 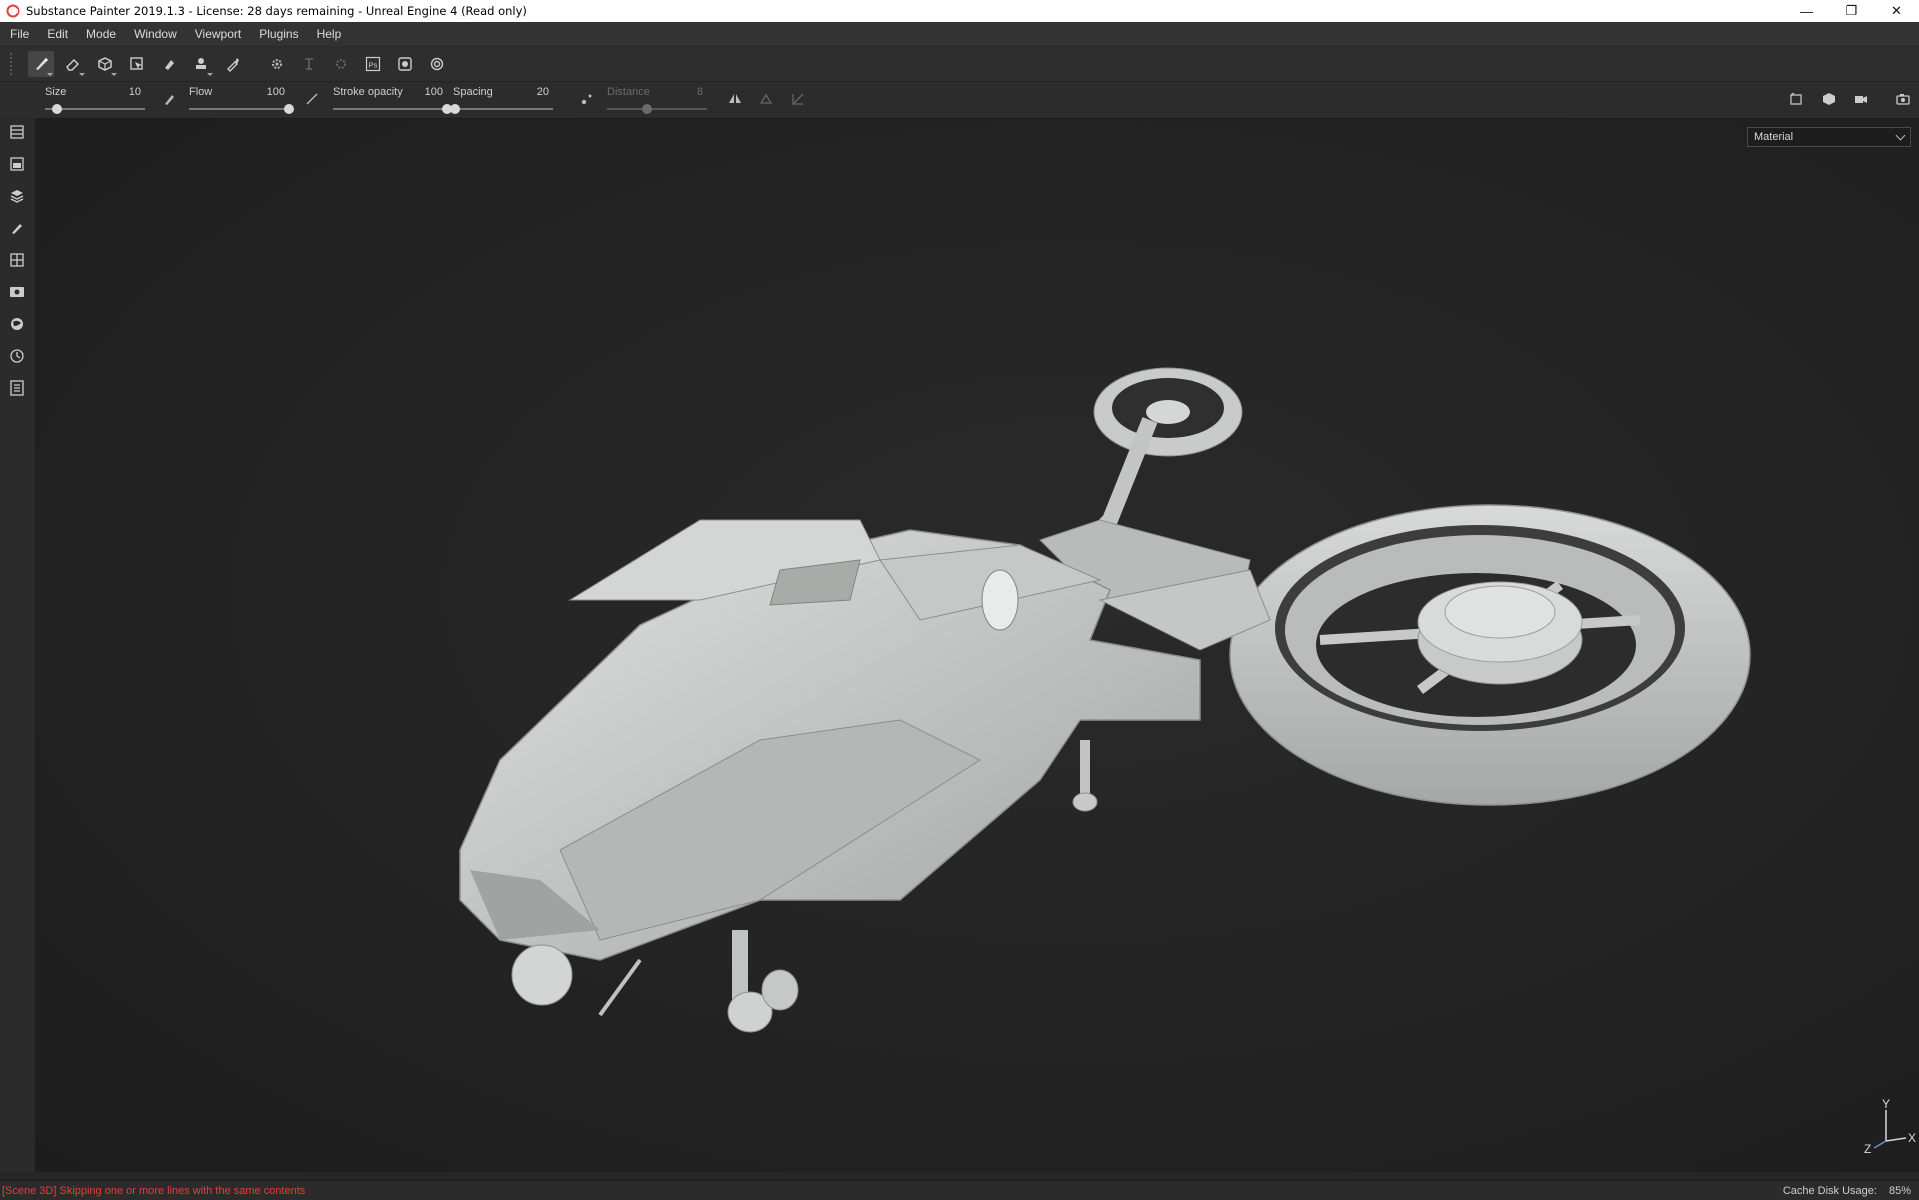 What do you see at coordinates (56, 92) in the screenshot?
I see `size-label: Size` at bounding box center [56, 92].